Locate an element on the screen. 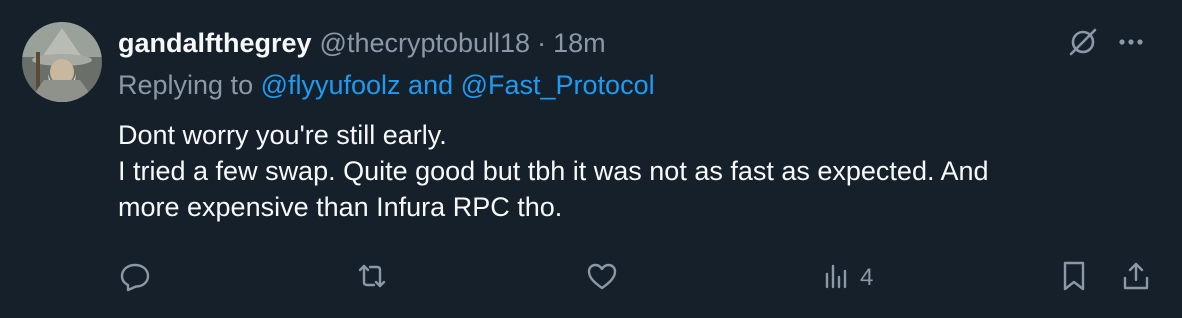  share-button is located at coordinates (1136, 278).